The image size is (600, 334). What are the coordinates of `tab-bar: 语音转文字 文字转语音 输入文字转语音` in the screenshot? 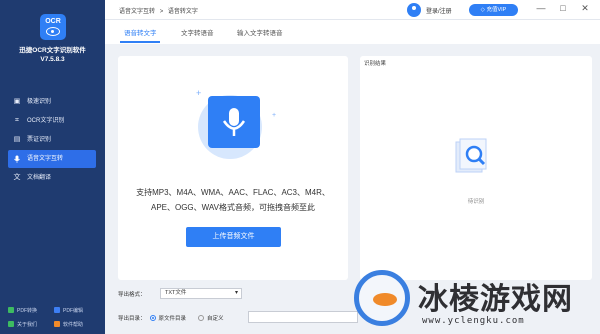 It's located at (352, 32).